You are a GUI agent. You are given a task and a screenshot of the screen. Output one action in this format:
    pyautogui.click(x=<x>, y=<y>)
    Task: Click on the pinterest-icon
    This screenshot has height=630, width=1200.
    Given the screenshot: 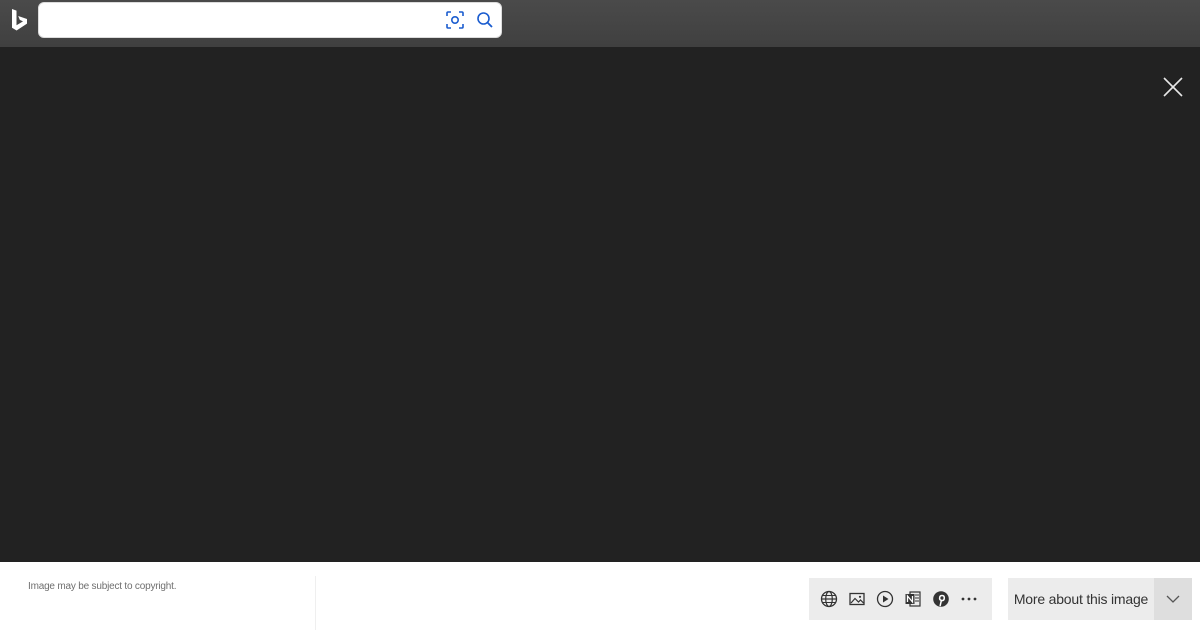 What is the action you would take?
    pyautogui.click(x=941, y=599)
    